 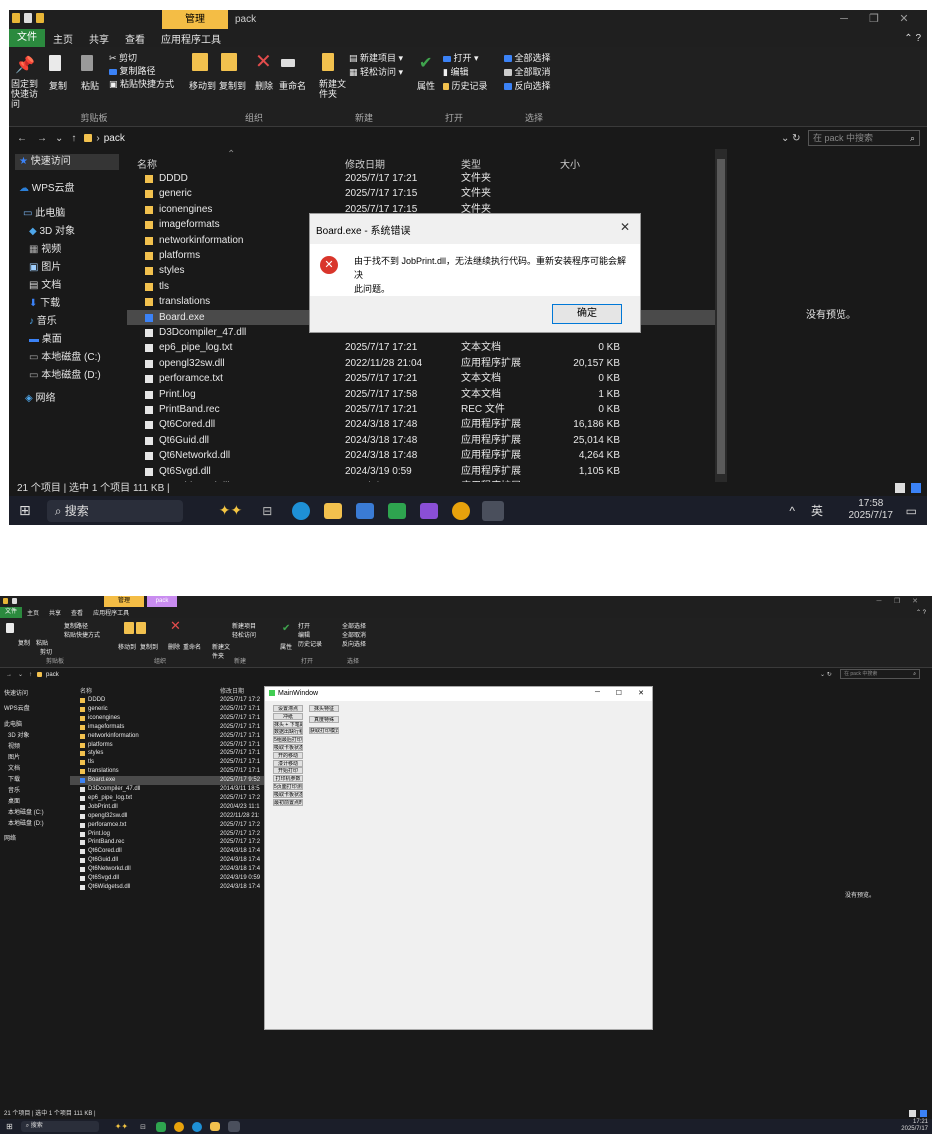 What do you see at coordinates (143, 1127) in the screenshot?
I see `task-view-icon: ⊟` at bounding box center [143, 1127].